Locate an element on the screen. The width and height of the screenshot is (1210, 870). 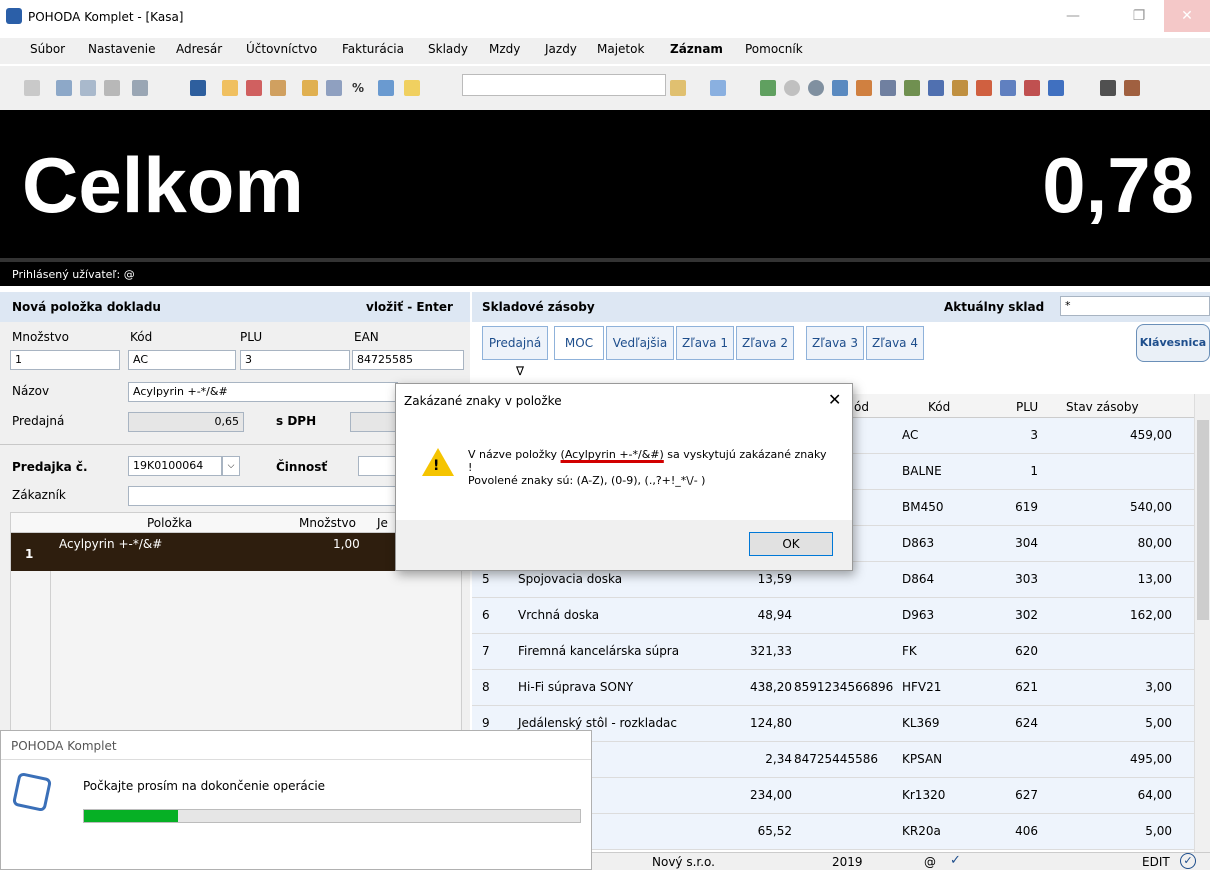
toolbar-globe-icon is located at coordinates (816, 88).